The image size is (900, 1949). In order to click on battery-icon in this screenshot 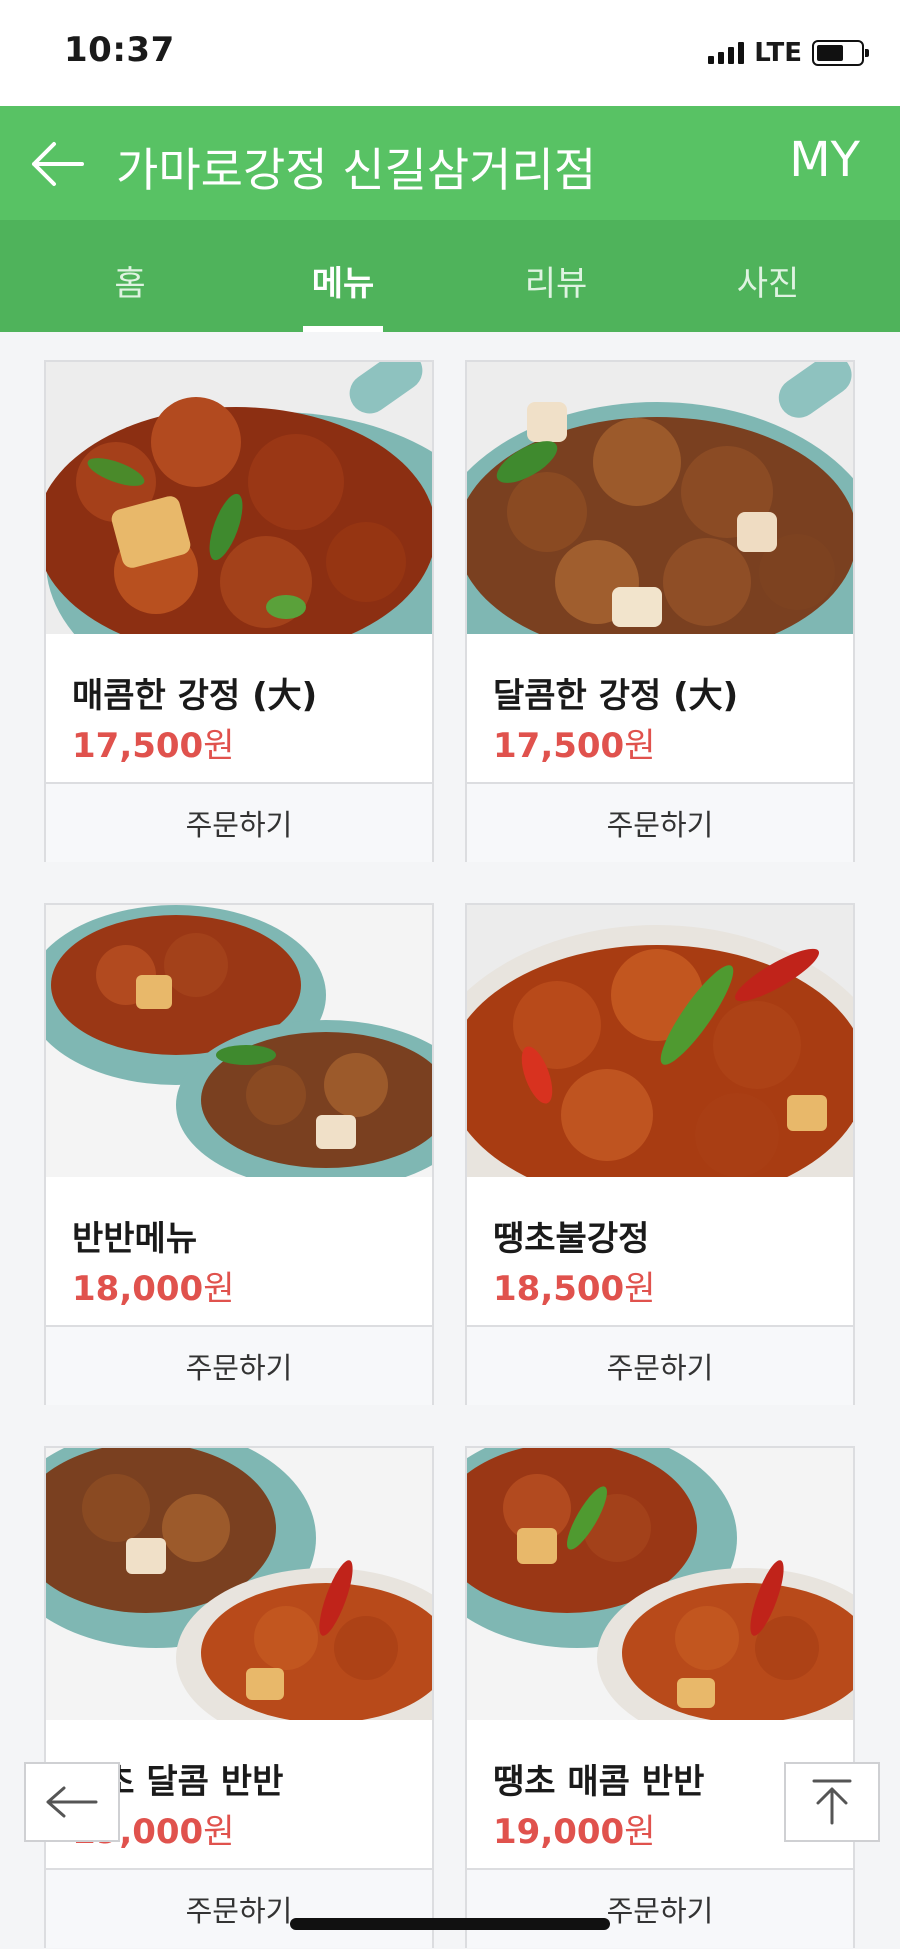, I will do `click(840, 53)`.